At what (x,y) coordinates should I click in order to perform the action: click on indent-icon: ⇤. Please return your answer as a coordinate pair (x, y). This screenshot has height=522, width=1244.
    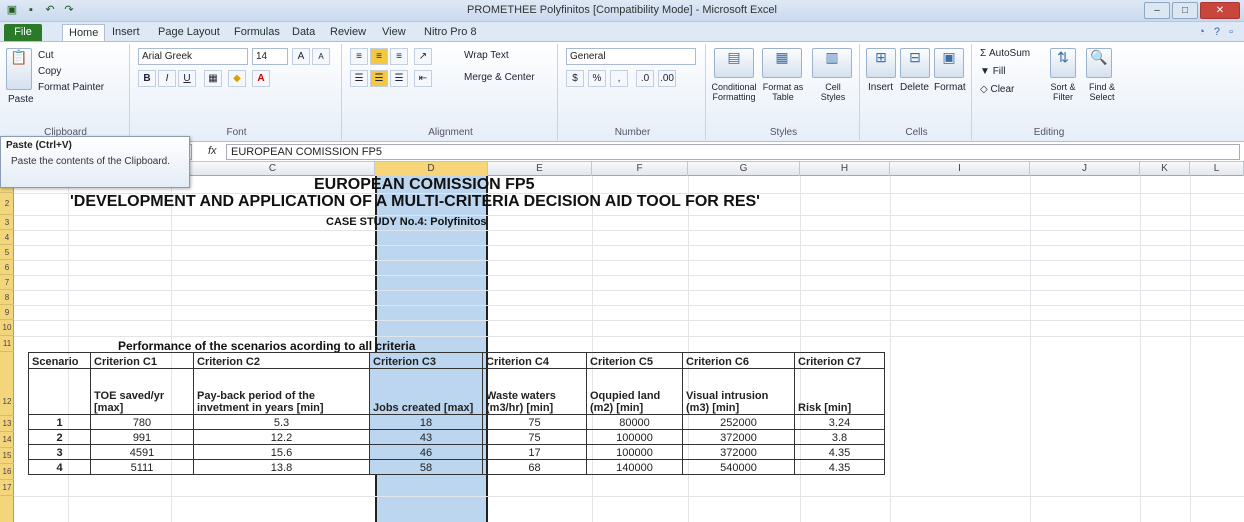
    Looking at the image, I should click on (423, 78).